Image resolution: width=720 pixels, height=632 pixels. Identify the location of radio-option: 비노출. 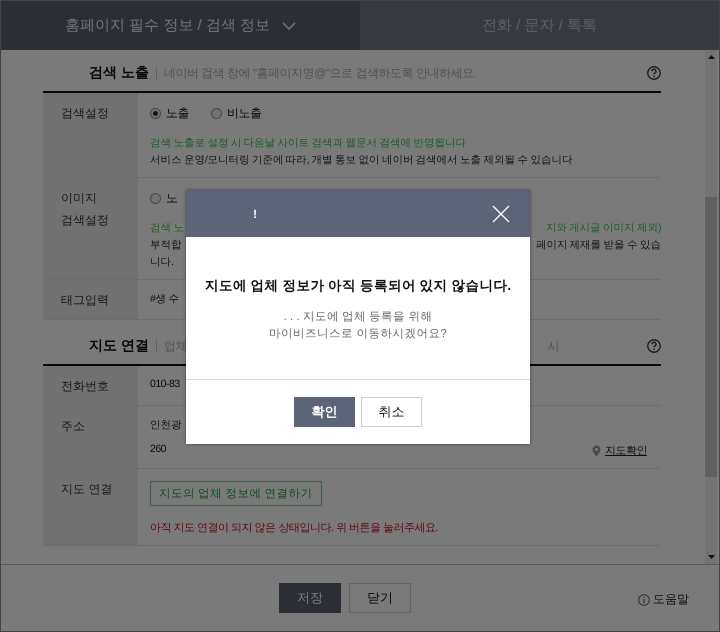
(236, 113).